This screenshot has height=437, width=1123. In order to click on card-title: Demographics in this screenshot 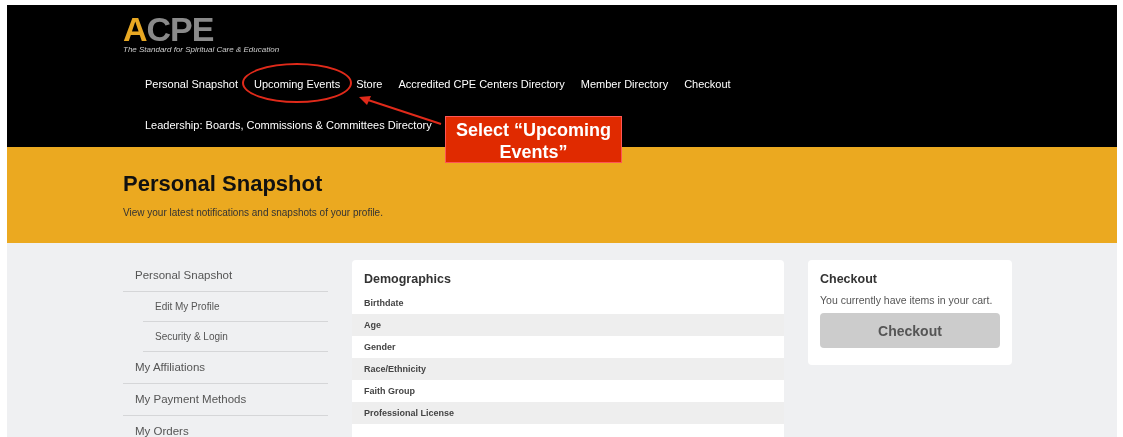, I will do `click(408, 279)`.